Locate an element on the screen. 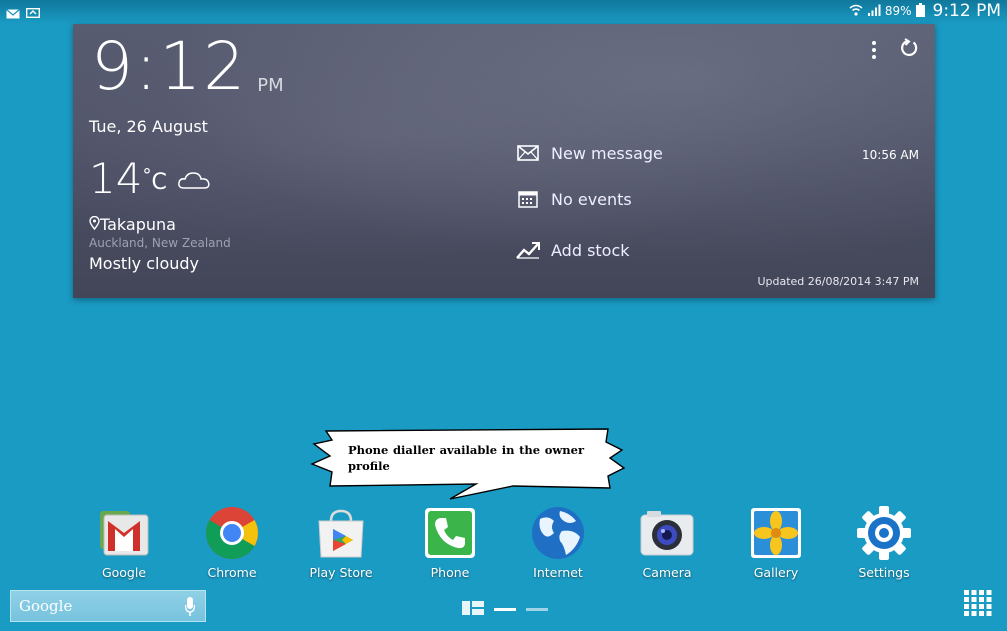 This screenshot has width=1007, height=631. app-settings: Settings is located at coordinates (884, 542).